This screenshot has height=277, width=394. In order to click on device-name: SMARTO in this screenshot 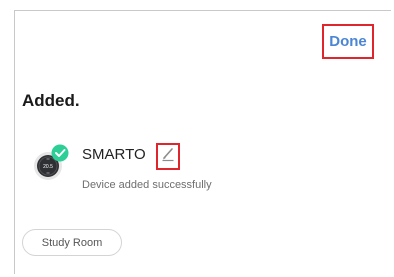, I will do `click(114, 154)`.